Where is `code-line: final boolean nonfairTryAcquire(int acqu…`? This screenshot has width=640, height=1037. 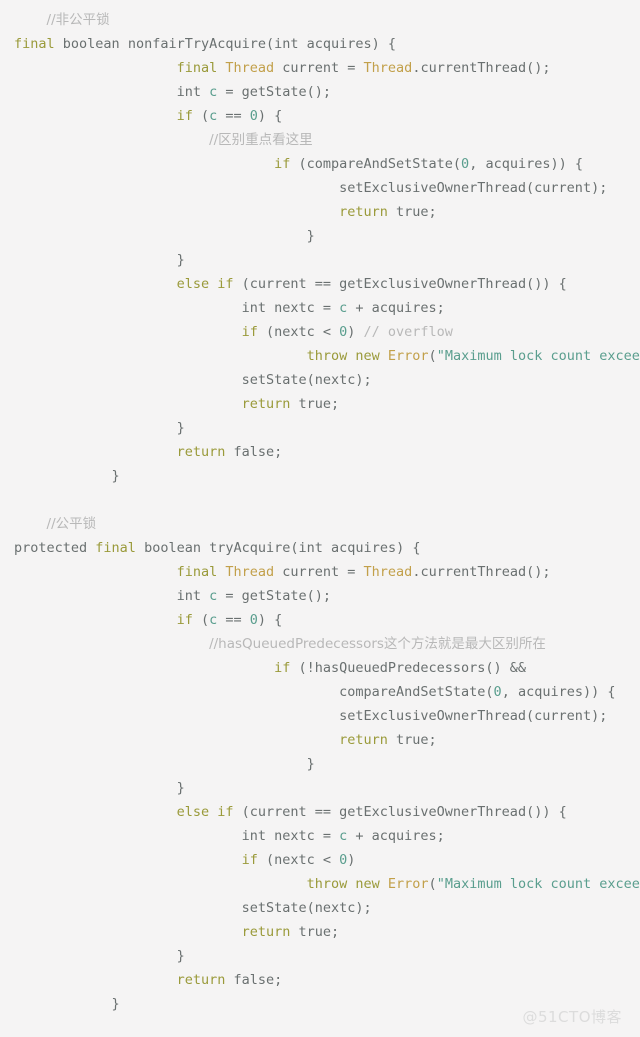
code-line: final boolean nonfairTryAcquire(int acqu… is located at coordinates (327, 44).